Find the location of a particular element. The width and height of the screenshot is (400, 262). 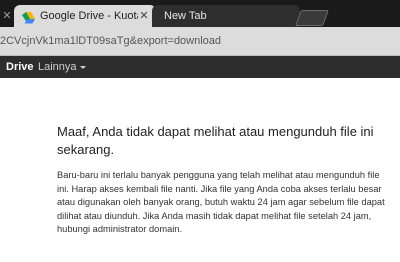

browser-tab-strip: ✕ Google Drive - Kuota ter ✕ New Tab is located at coordinates (200, 13).